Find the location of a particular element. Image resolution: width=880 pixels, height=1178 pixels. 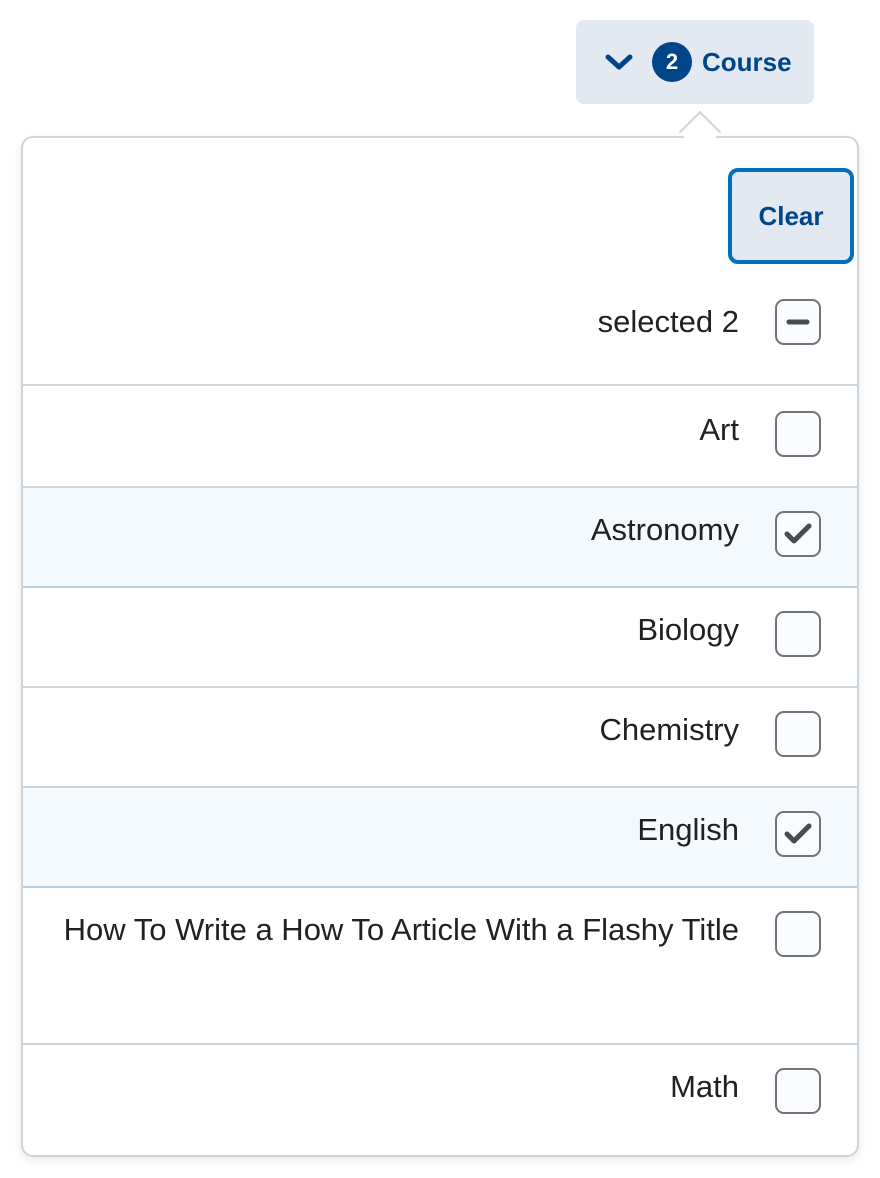

indeterminate-dash-icon is located at coordinates (798, 322).